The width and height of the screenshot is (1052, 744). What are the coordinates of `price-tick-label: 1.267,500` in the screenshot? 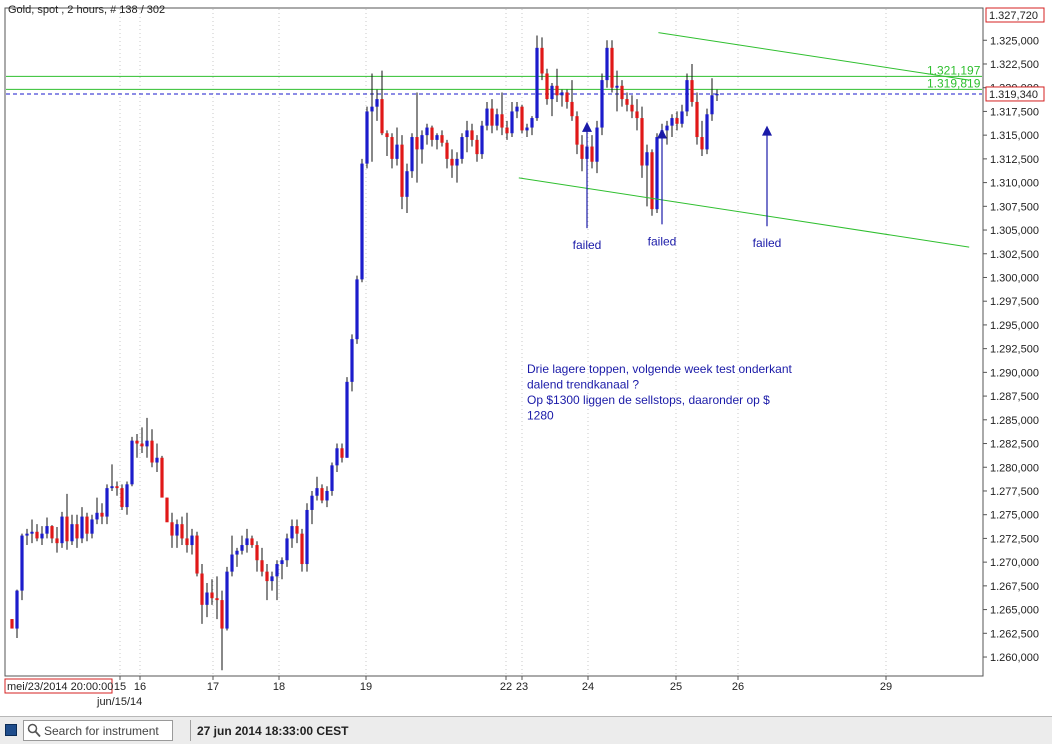 It's located at (1014, 587).